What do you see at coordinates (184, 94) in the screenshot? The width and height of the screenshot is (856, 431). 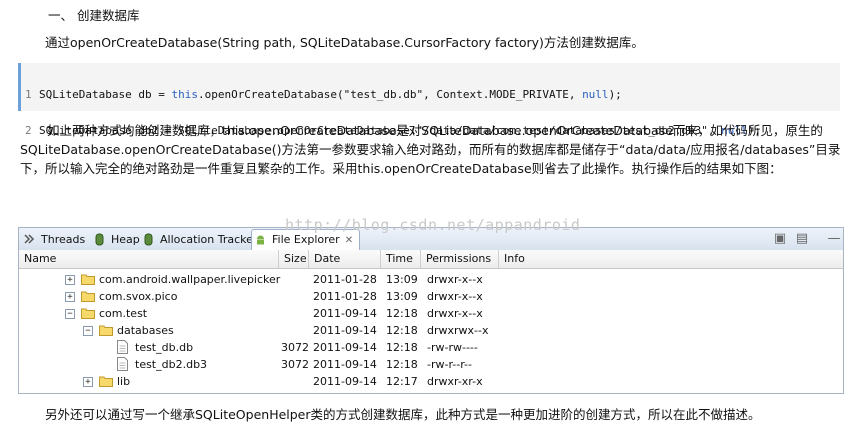 I see `code-keyword: this` at bounding box center [184, 94].